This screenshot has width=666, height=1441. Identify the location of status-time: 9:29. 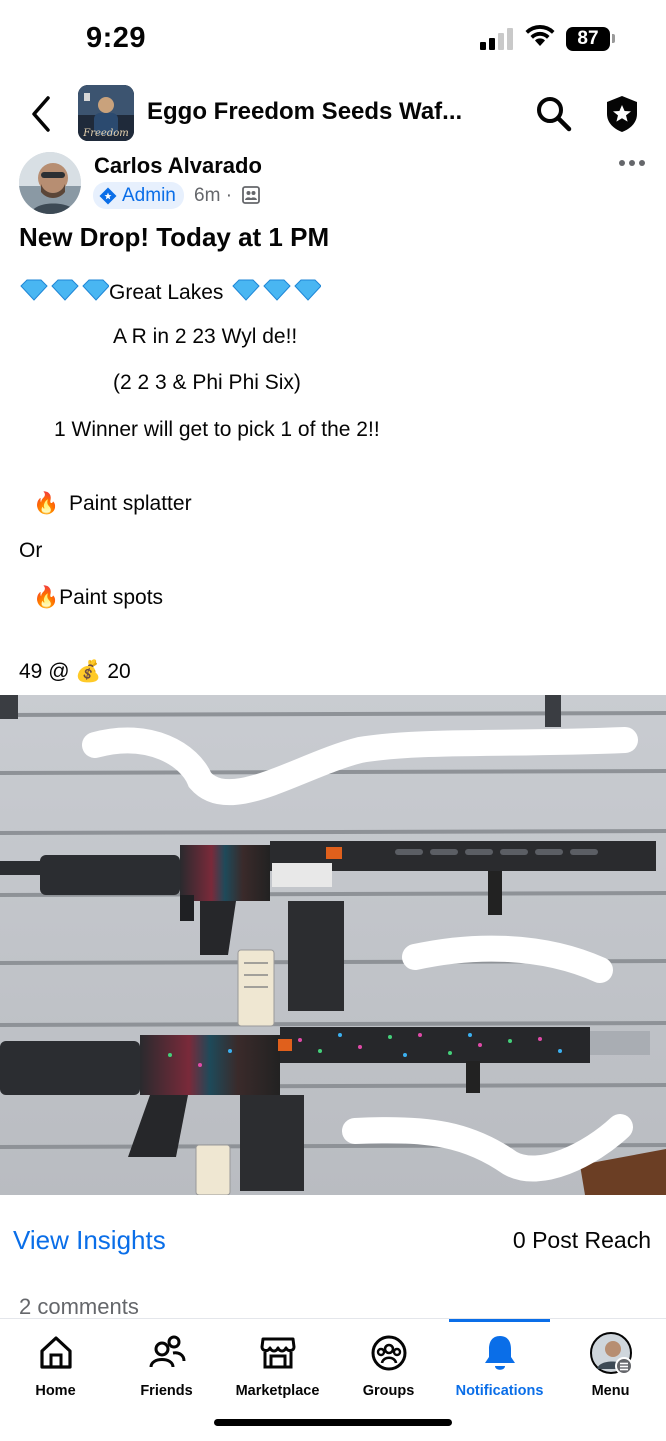
(116, 38).